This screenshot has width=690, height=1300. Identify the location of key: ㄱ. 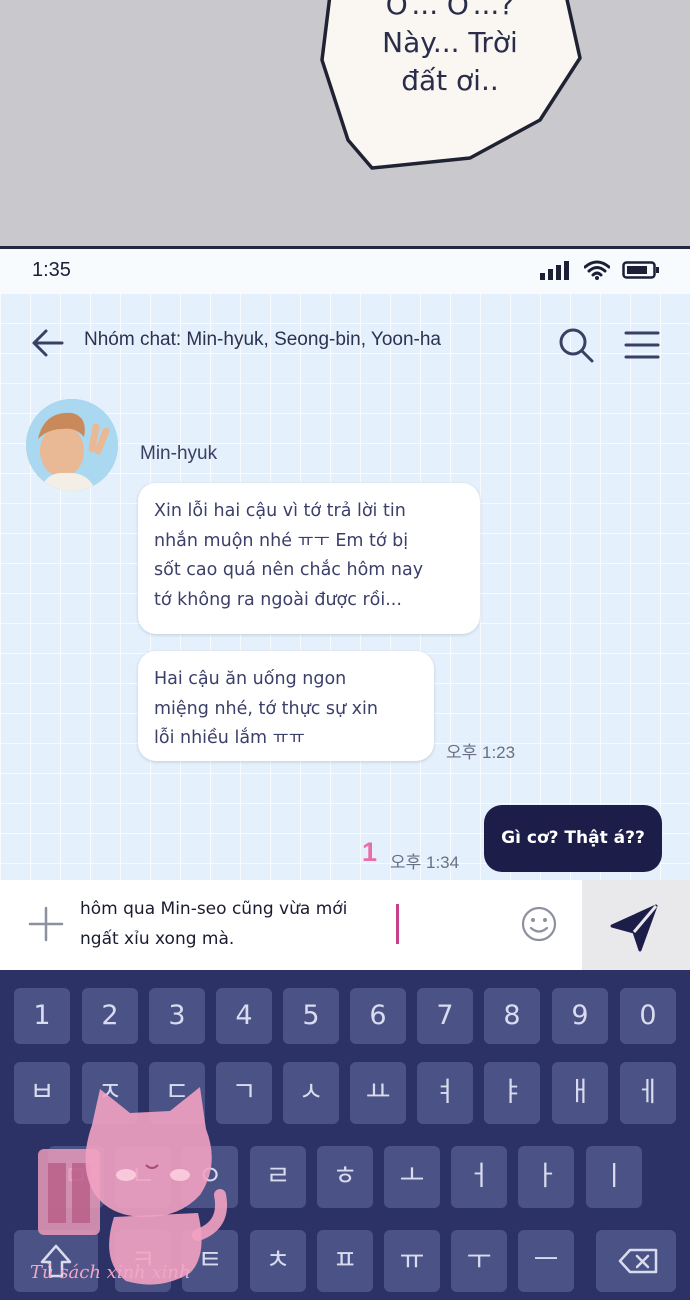
(244, 1093).